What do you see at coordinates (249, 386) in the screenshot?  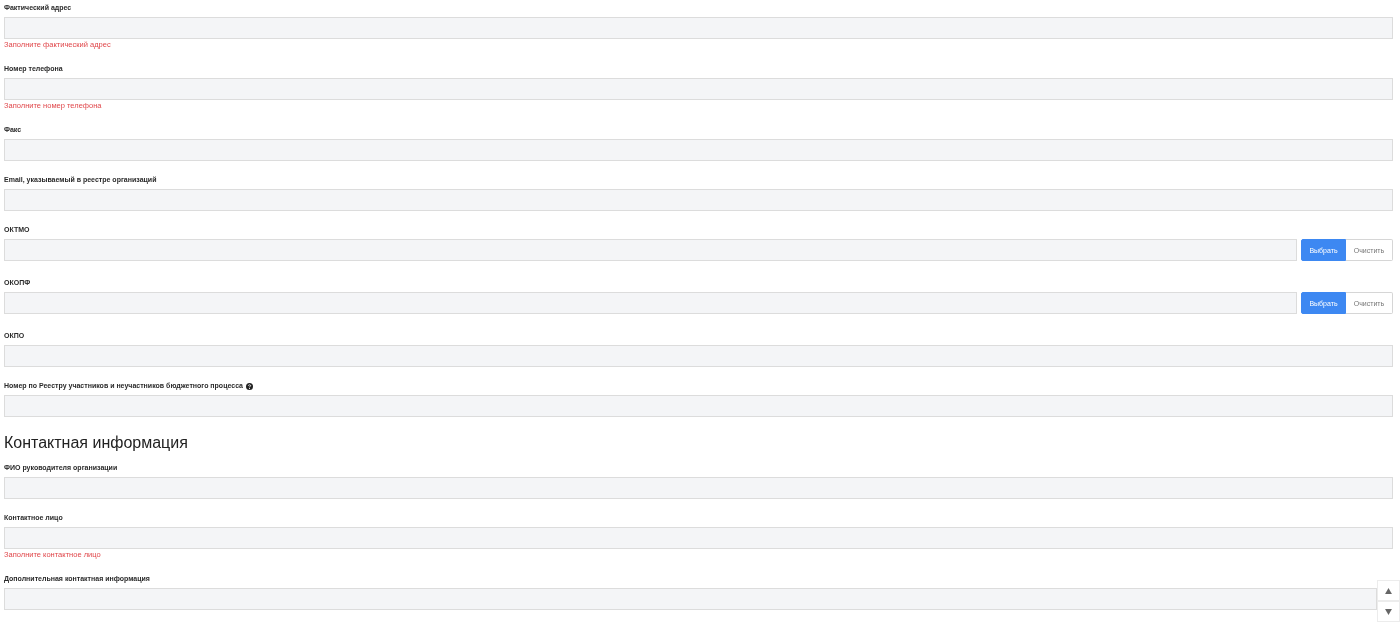 I see `help-icon` at bounding box center [249, 386].